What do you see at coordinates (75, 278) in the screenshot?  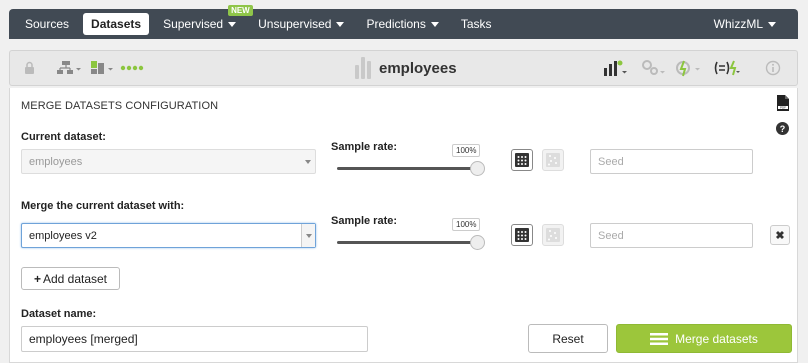 I see `add-dataset-label: Add dataset` at bounding box center [75, 278].